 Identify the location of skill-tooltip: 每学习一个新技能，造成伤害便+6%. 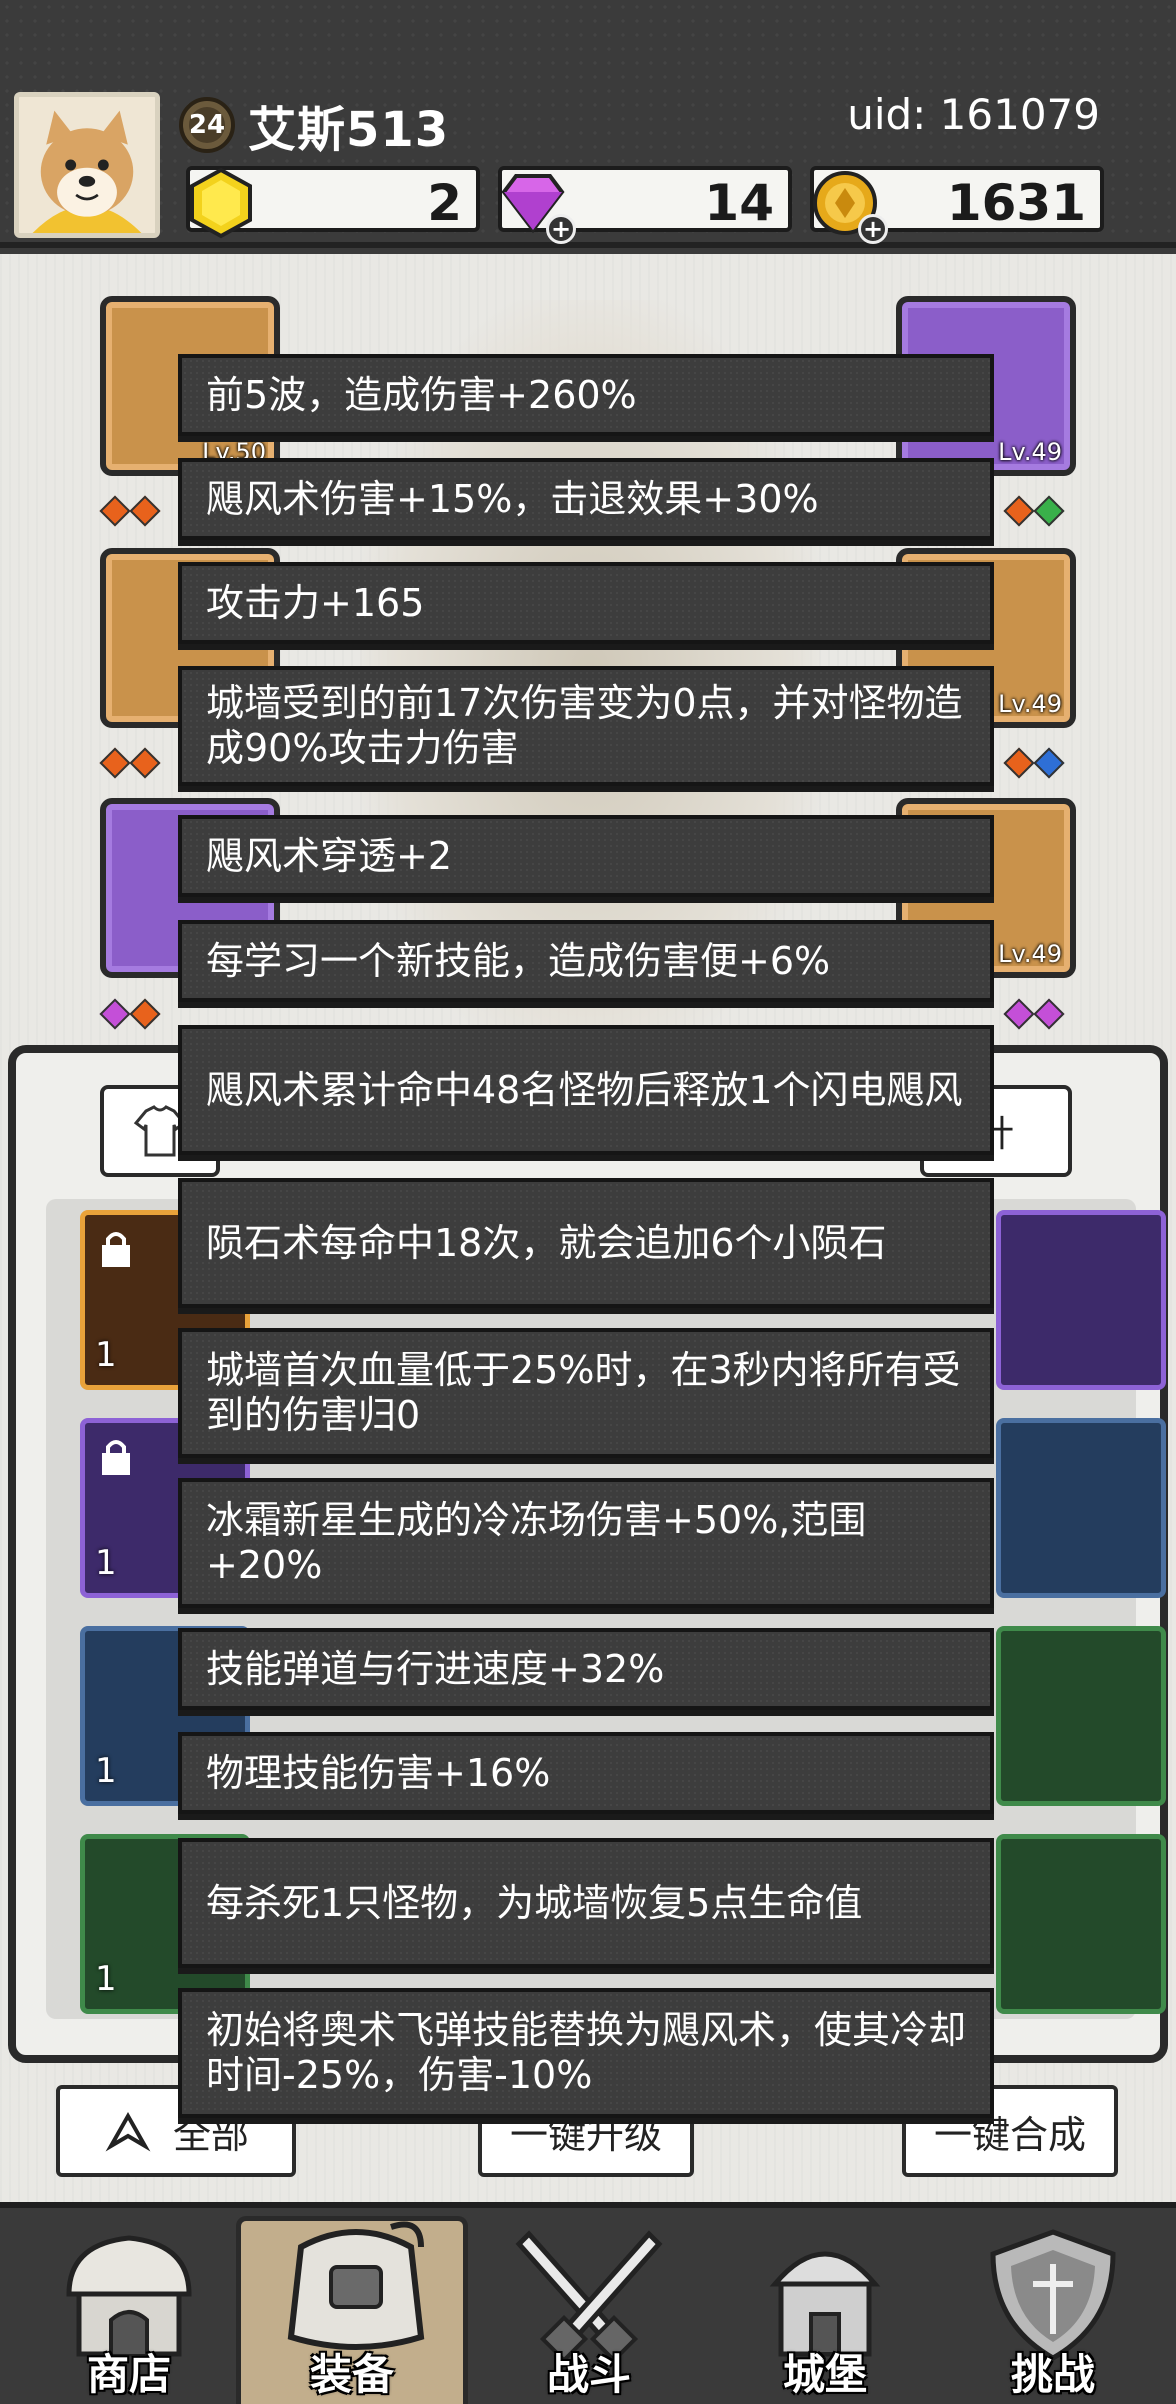
(586, 961).